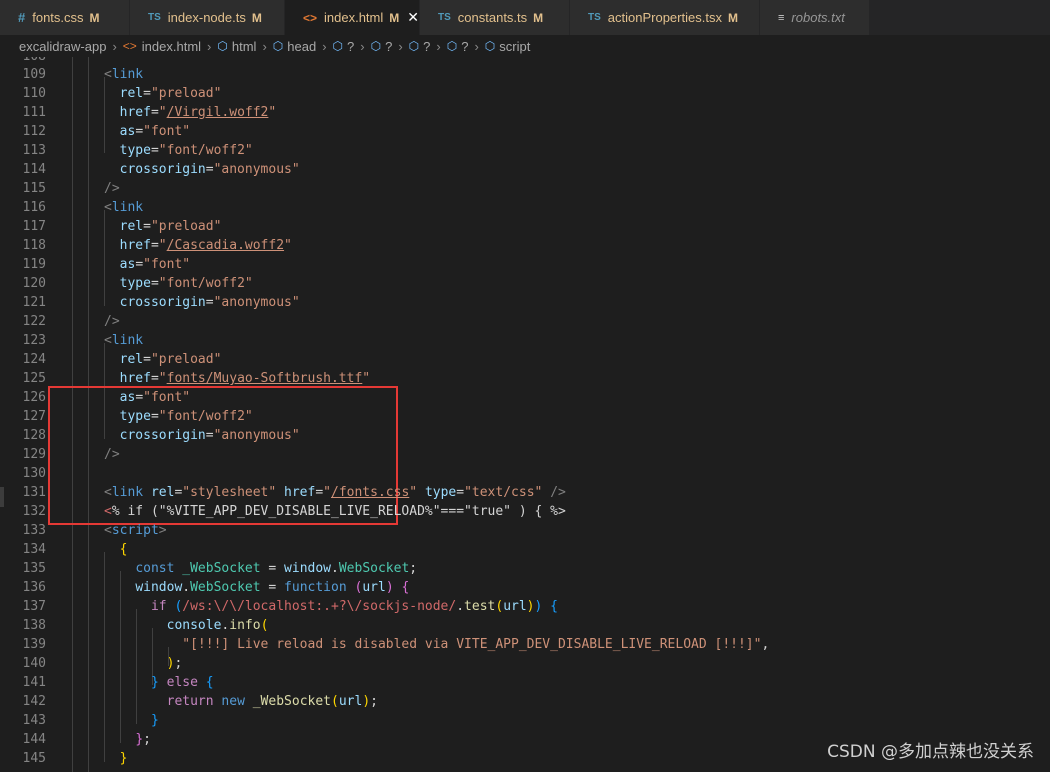  Describe the element at coordinates (34, 93) in the screenshot. I see `line-number: 110` at that location.